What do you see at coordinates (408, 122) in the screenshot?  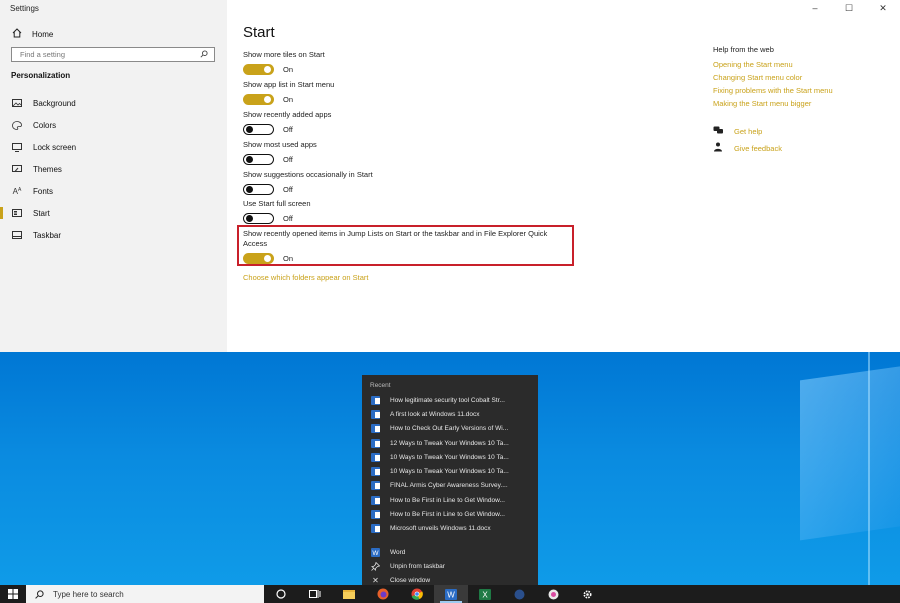 I see `setting-recently-added: Show recently added apps Off` at bounding box center [408, 122].